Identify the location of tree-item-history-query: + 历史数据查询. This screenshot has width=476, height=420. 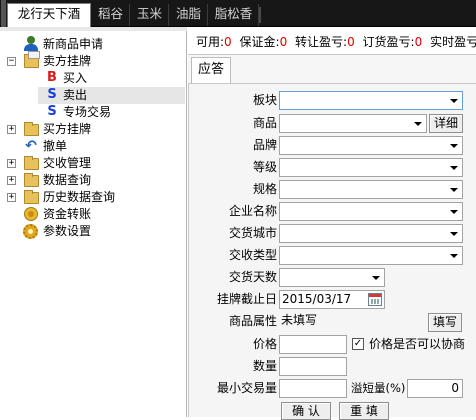
(93, 197).